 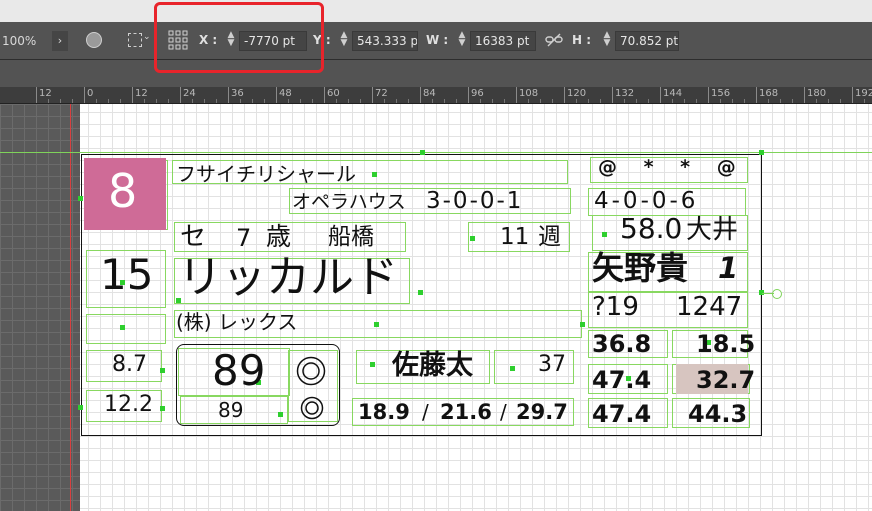 What do you see at coordinates (19, 41) in the screenshot?
I see `zoom-value: 100%` at bounding box center [19, 41].